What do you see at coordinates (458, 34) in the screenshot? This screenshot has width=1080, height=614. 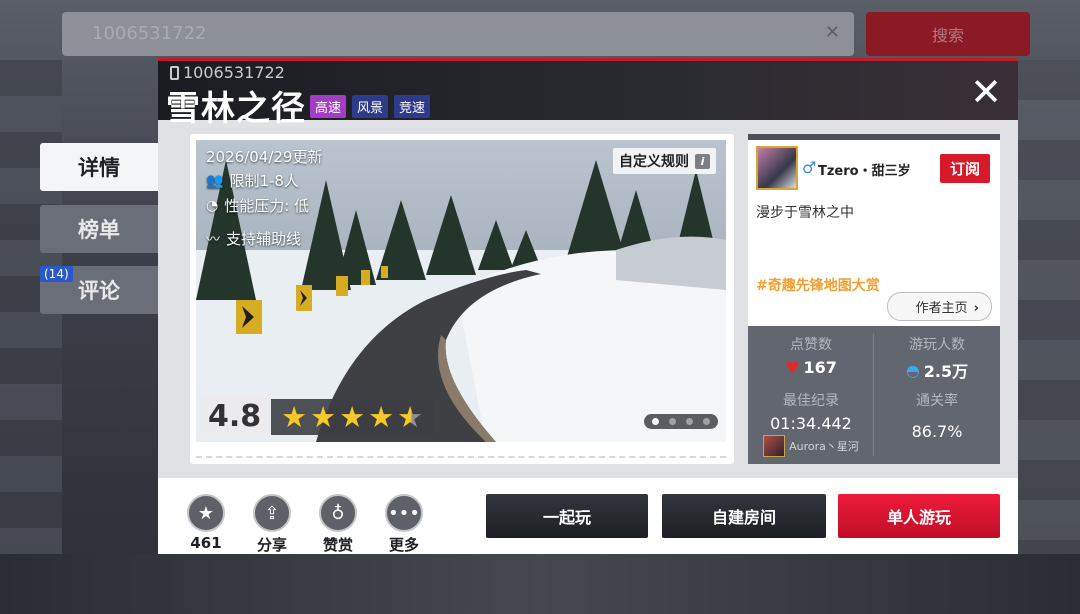 I see `background-search-input: 1006531722 ✕` at bounding box center [458, 34].